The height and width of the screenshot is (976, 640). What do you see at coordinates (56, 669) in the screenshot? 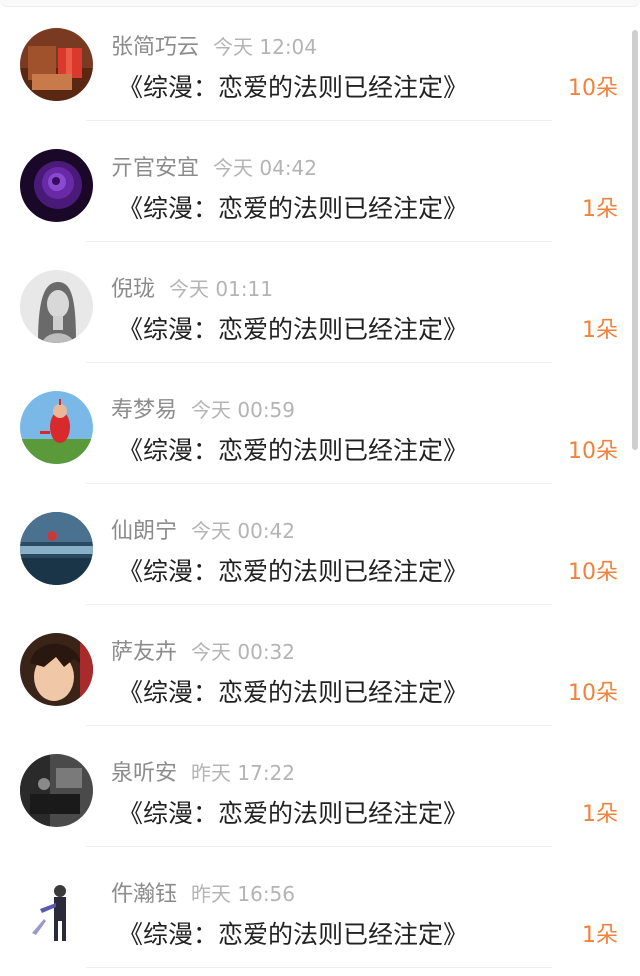
I see `anime-face-avatar` at bounding box center [56, 669].